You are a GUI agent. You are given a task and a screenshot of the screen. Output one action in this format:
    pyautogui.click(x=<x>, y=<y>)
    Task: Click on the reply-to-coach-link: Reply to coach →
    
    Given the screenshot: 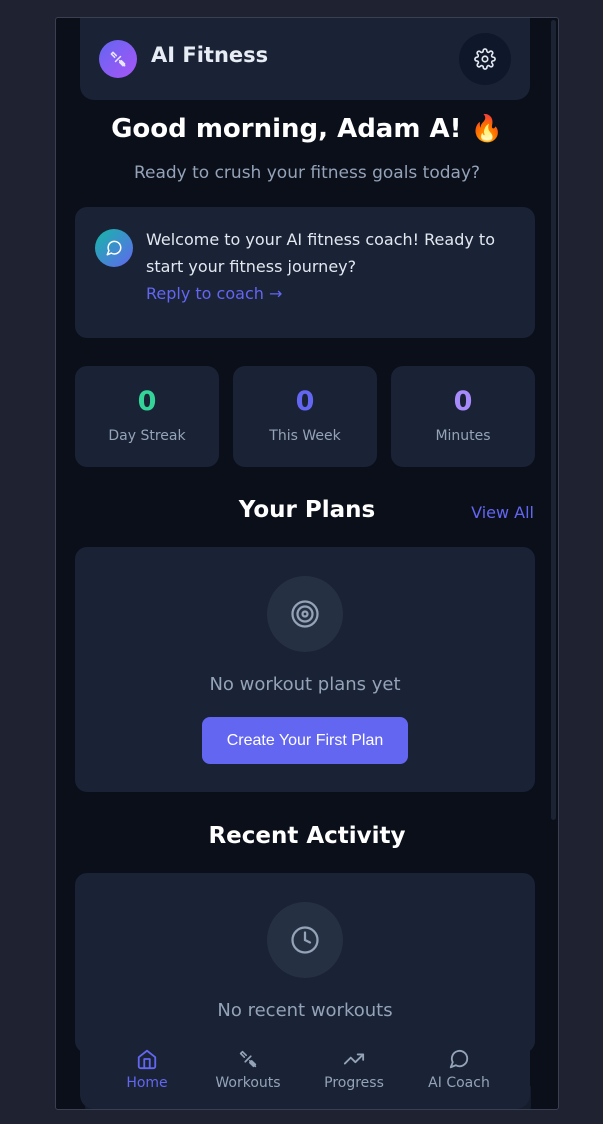 What is the action you would take?
    pyautogui.click(x=214, y=293)
    